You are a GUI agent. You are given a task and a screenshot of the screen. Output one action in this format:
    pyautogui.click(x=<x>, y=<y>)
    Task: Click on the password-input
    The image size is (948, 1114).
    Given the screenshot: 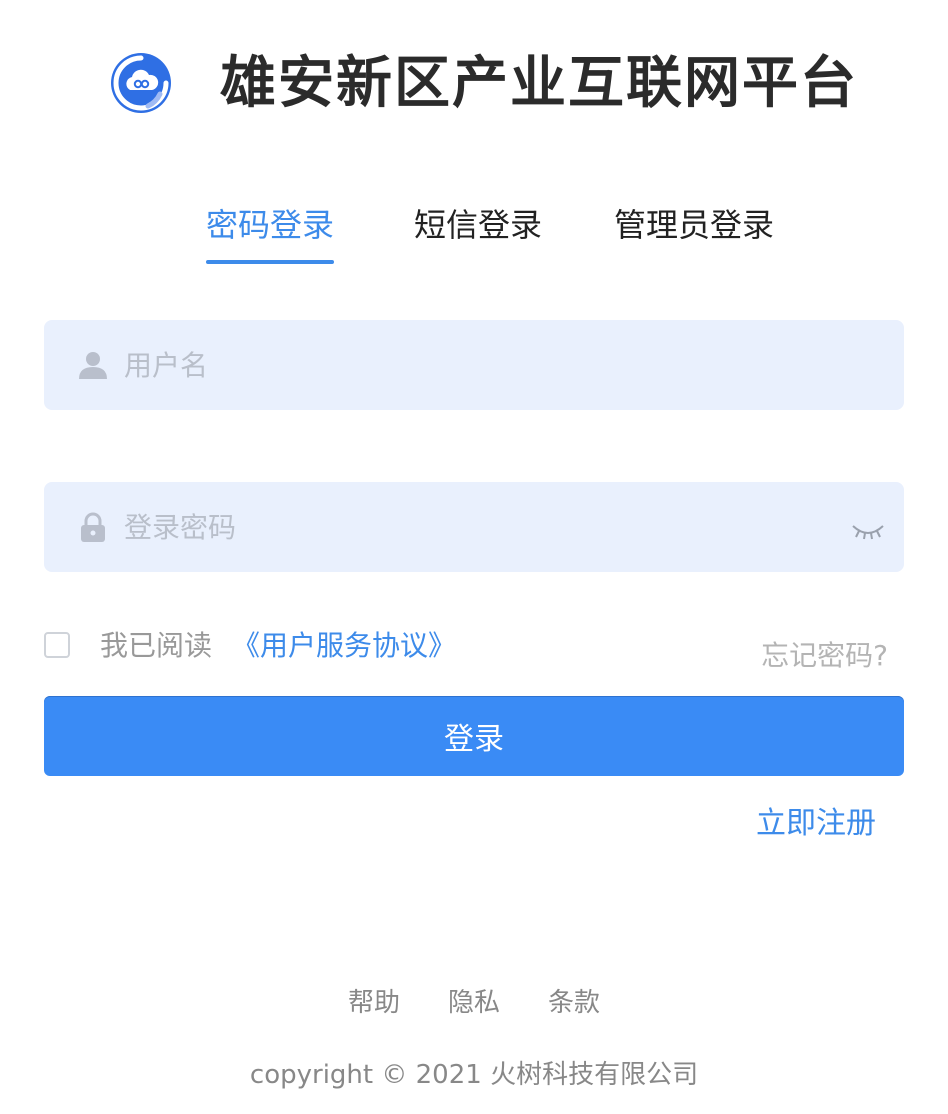 What is the action you would take?
    pyautogui.click(x=474, y=527)
    